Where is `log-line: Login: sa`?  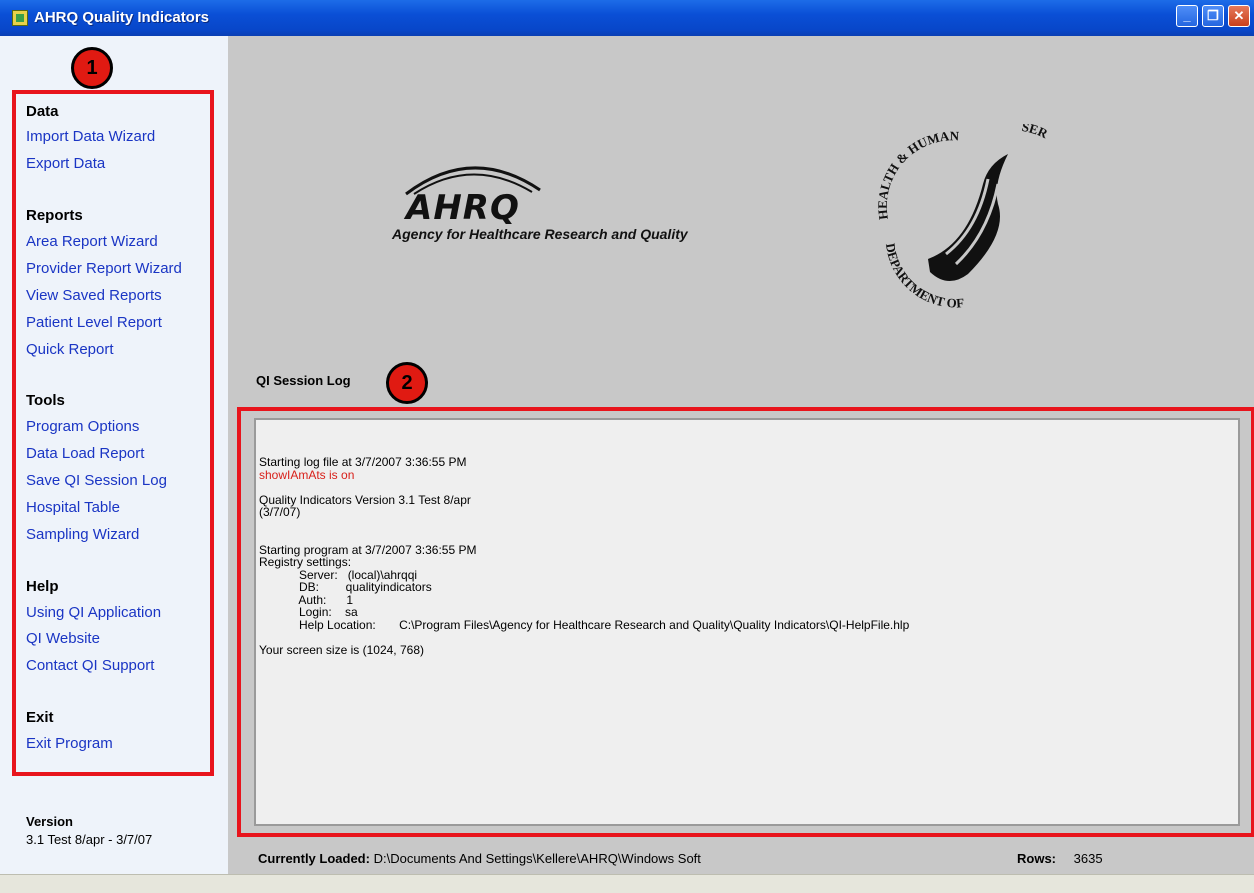 log-line: Login: sa is located at coordinates (308, 612).